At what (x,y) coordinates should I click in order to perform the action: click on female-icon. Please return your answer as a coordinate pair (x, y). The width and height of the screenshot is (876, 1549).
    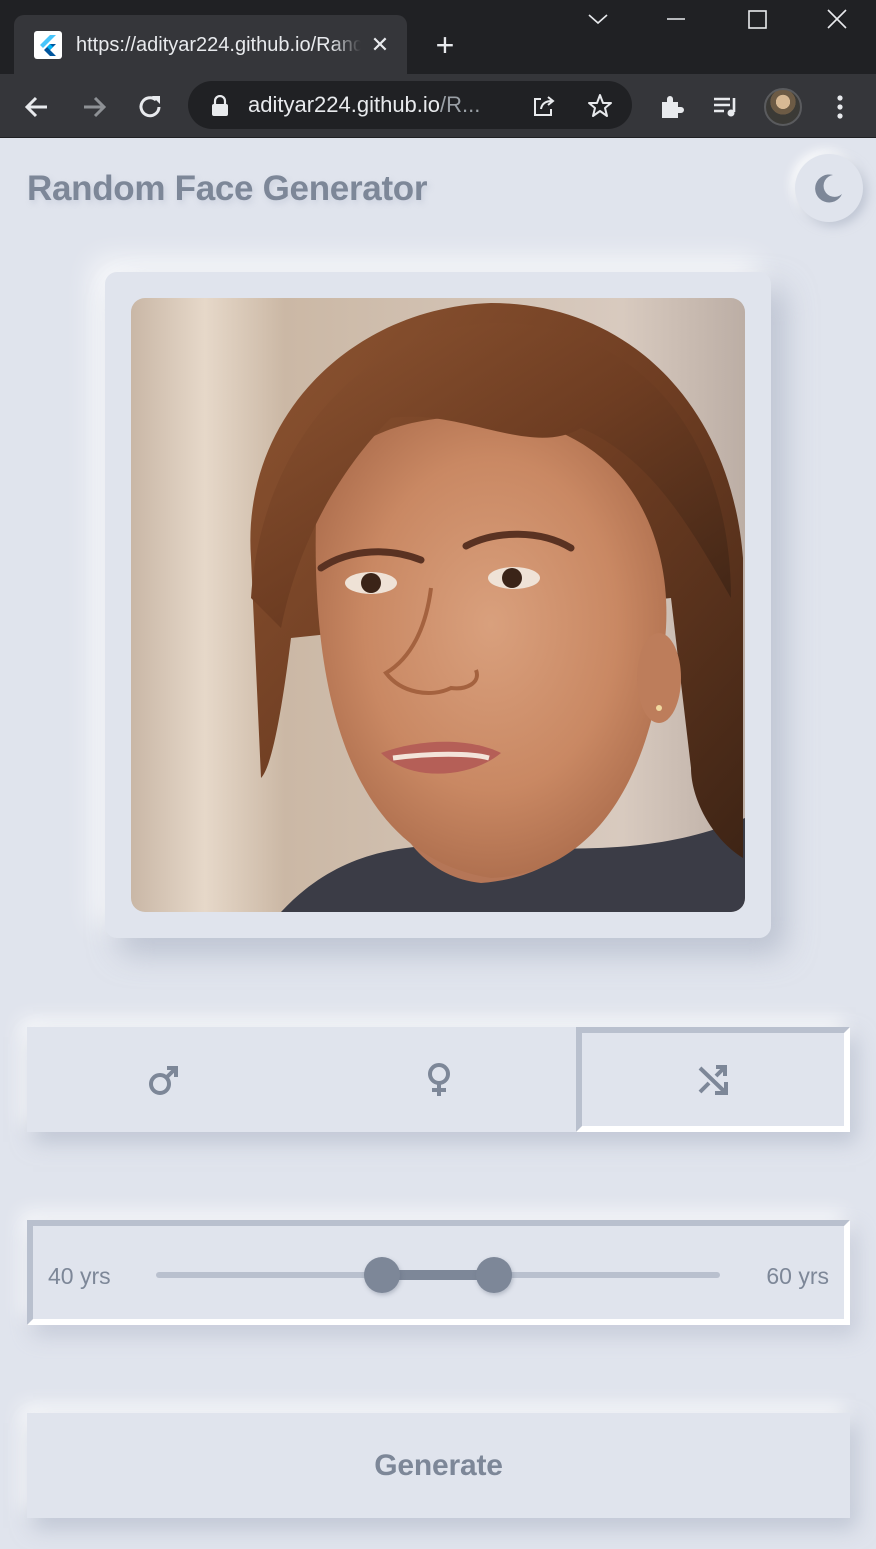
    Looking at the image, I should click on (438, 1079).